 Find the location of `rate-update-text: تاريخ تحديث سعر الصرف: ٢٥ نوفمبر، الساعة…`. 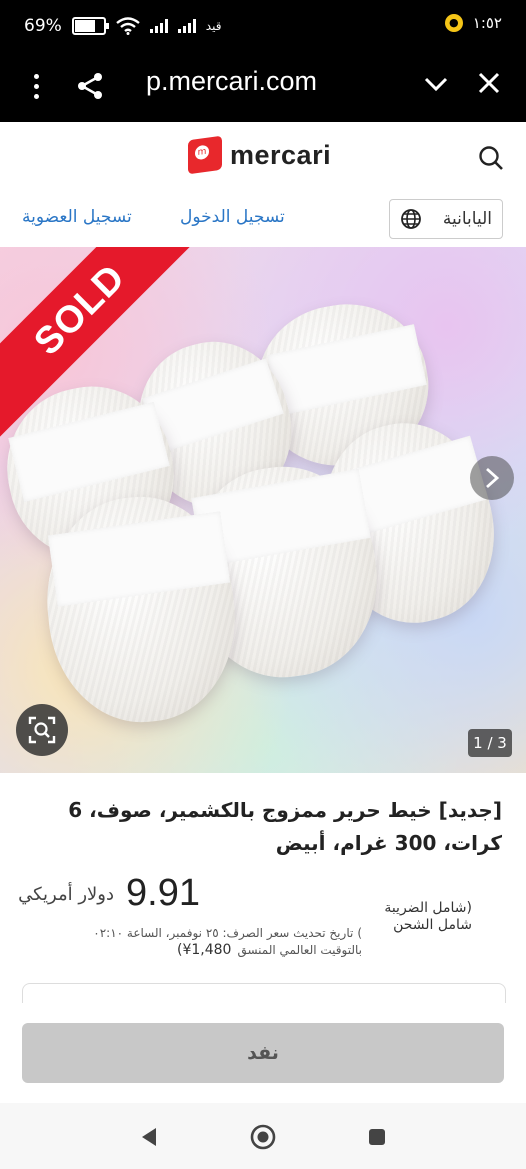

rate-update-text: تاريخ تحديث سعر الصرف: ٢٥ نوفمبر، الساعة… is located at coordinates (223, 933).